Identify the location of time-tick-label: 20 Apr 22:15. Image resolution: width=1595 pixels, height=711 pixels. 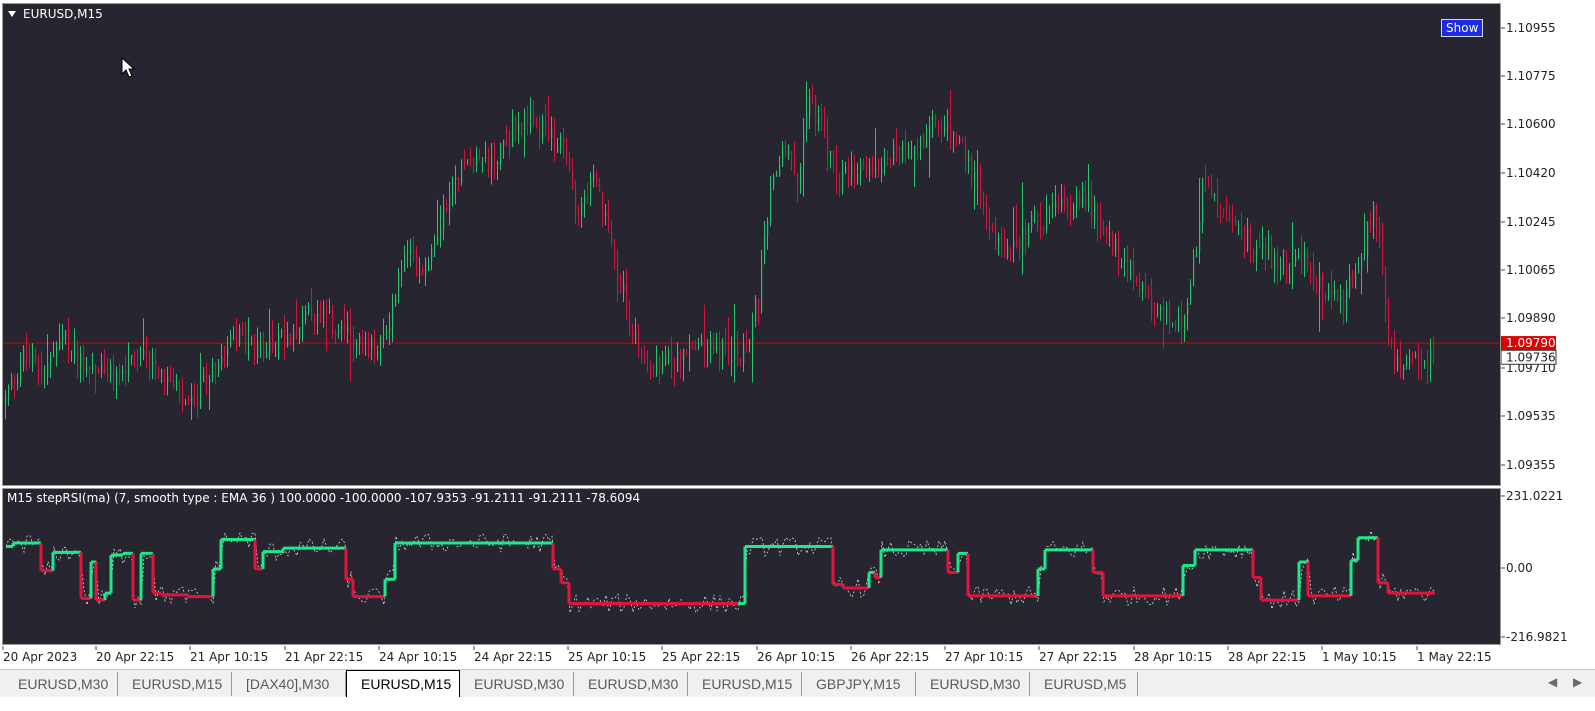
(135, 657).